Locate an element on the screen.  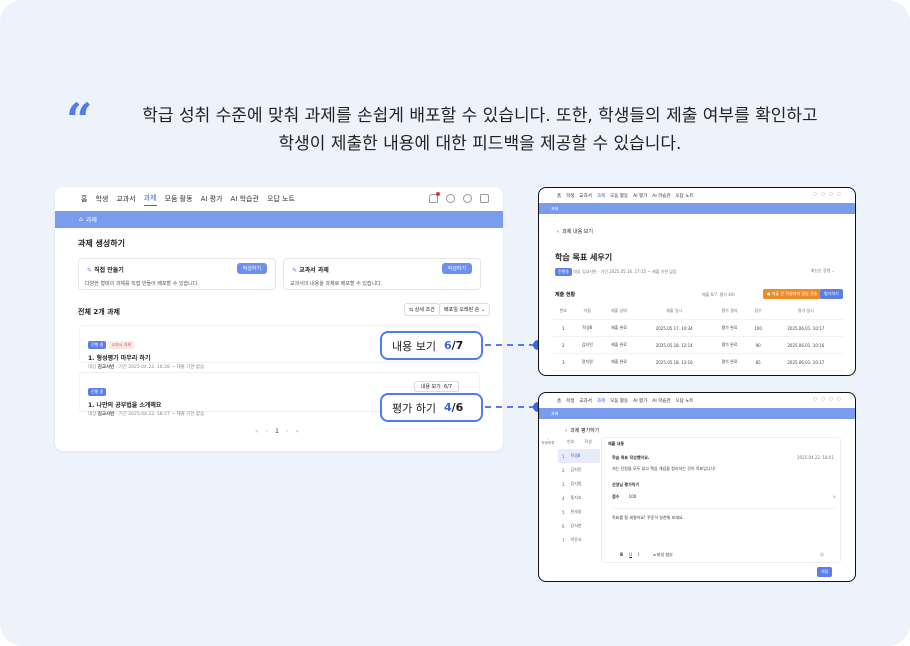
table-cell: 90 is located at coordinates (758, 345).